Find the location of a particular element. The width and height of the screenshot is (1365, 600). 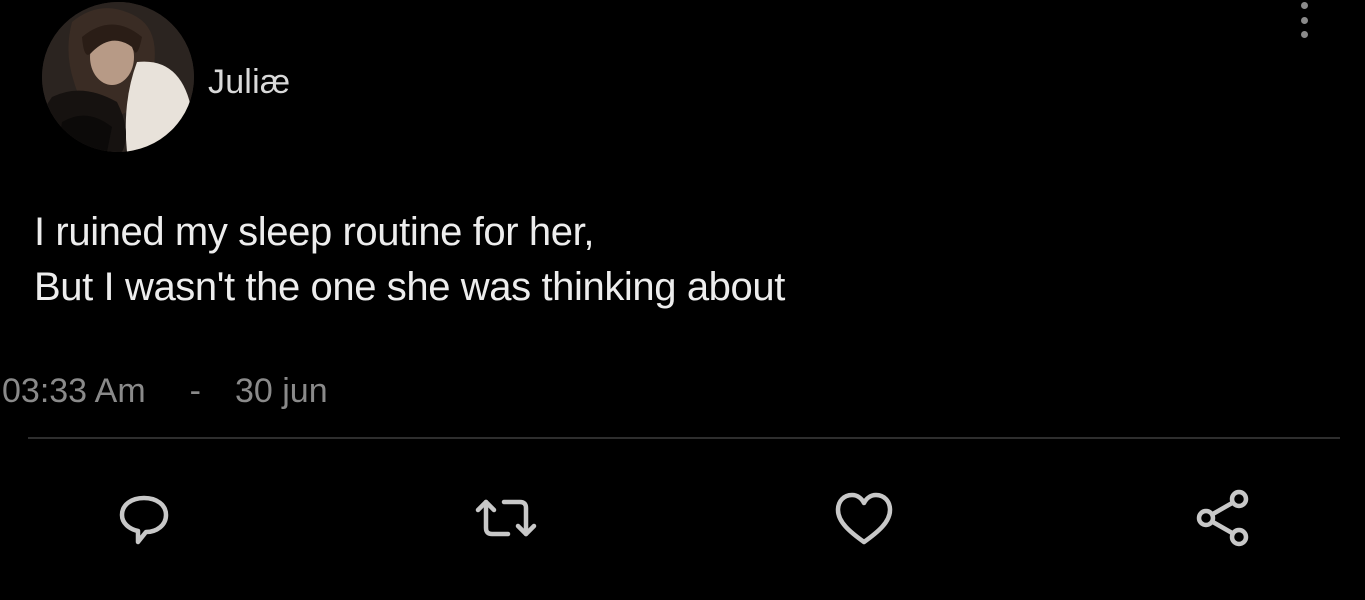

share-button is located at coordinates (1224, 518).